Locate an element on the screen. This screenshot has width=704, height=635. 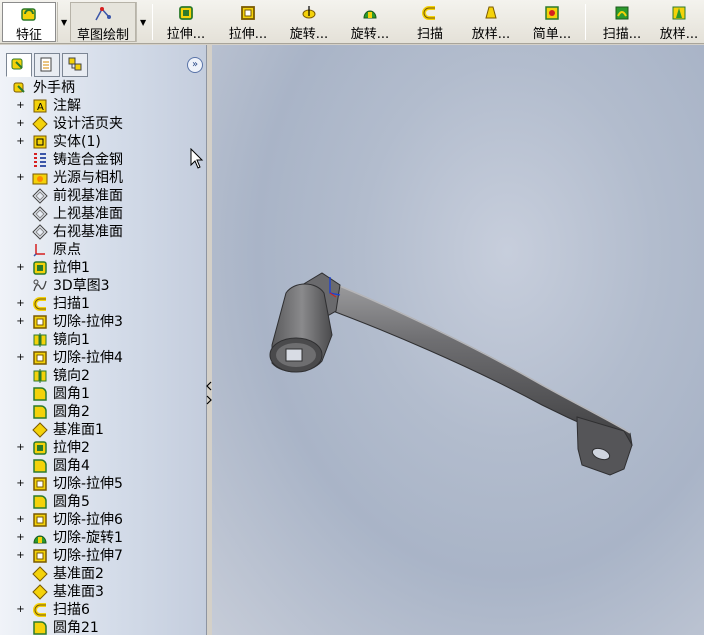
tree-item: + 拉伸1 is located at coordinates (103, 268).